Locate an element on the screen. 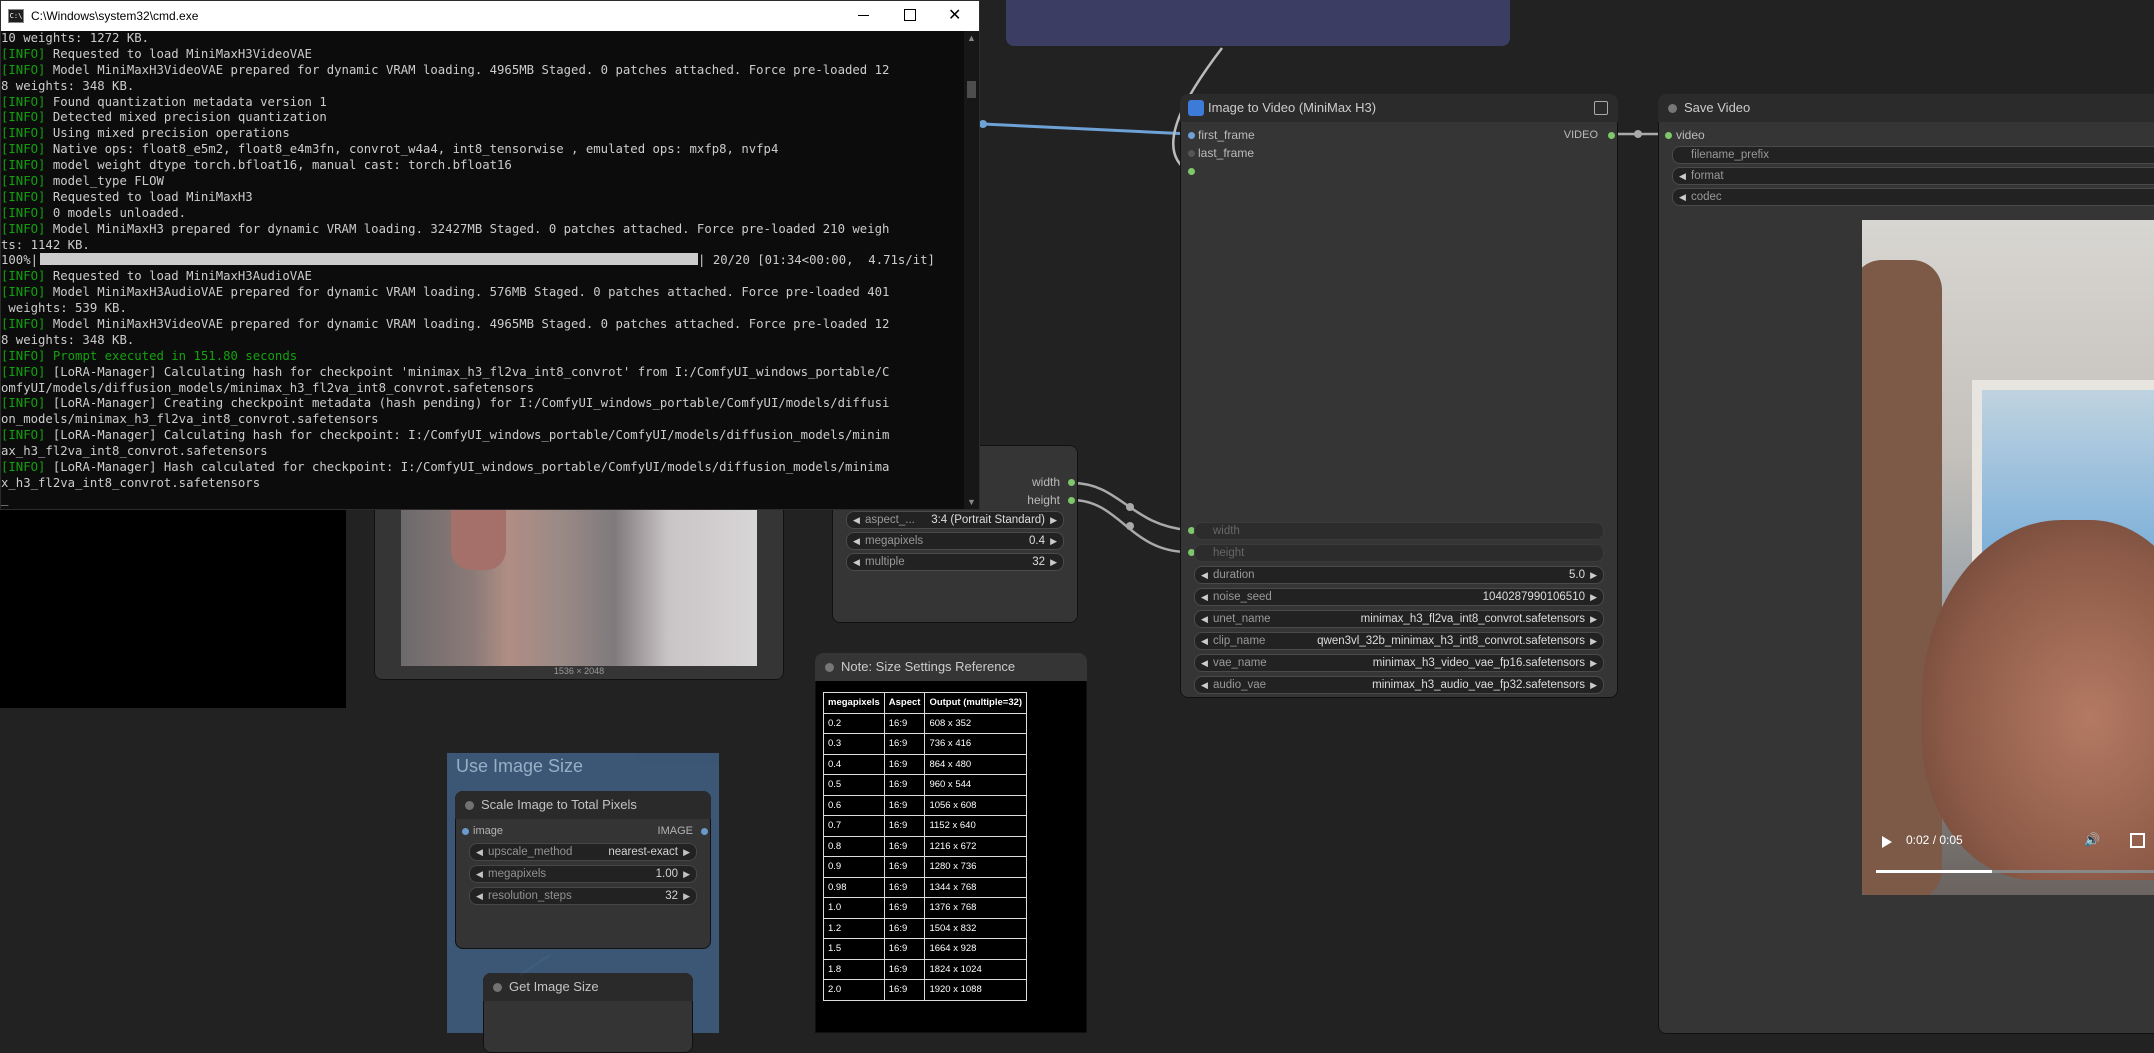  progress-line: 100%| | 20/20 [01:34<00:00, 4.71s/it] is located at coordinates (468, 260).